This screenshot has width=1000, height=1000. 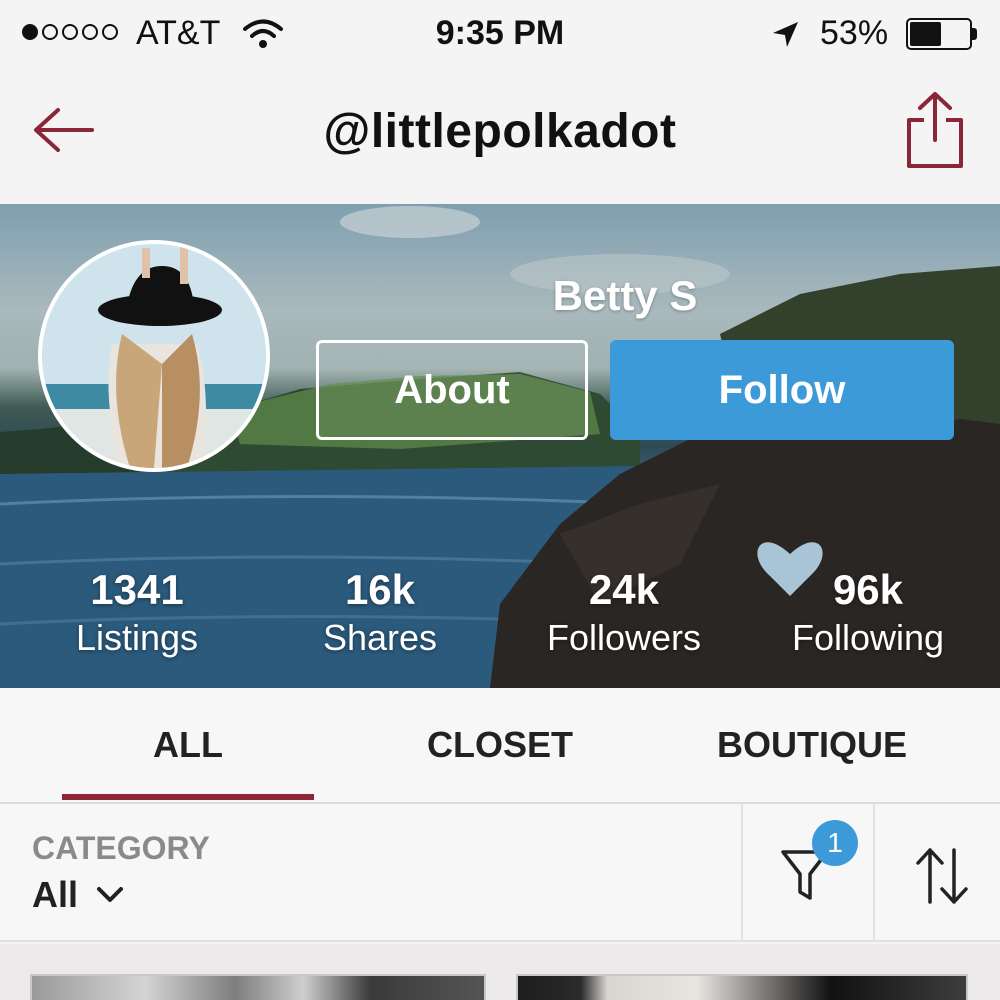 I want to click on chevron-down-icon, so click(x=110, y=894).